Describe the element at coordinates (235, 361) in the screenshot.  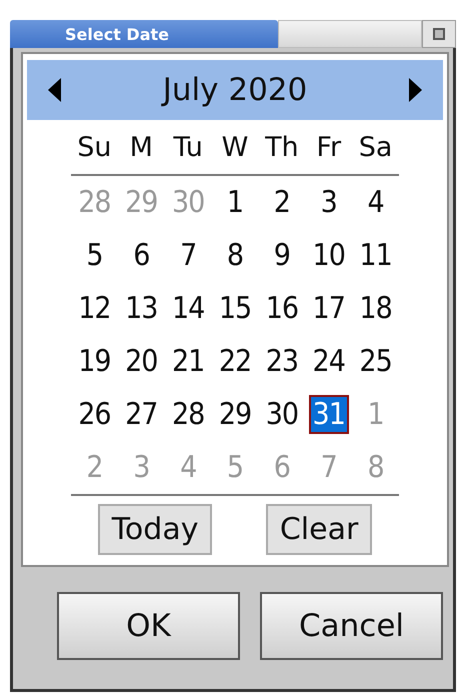
I see `day-cell: 22` at that location.